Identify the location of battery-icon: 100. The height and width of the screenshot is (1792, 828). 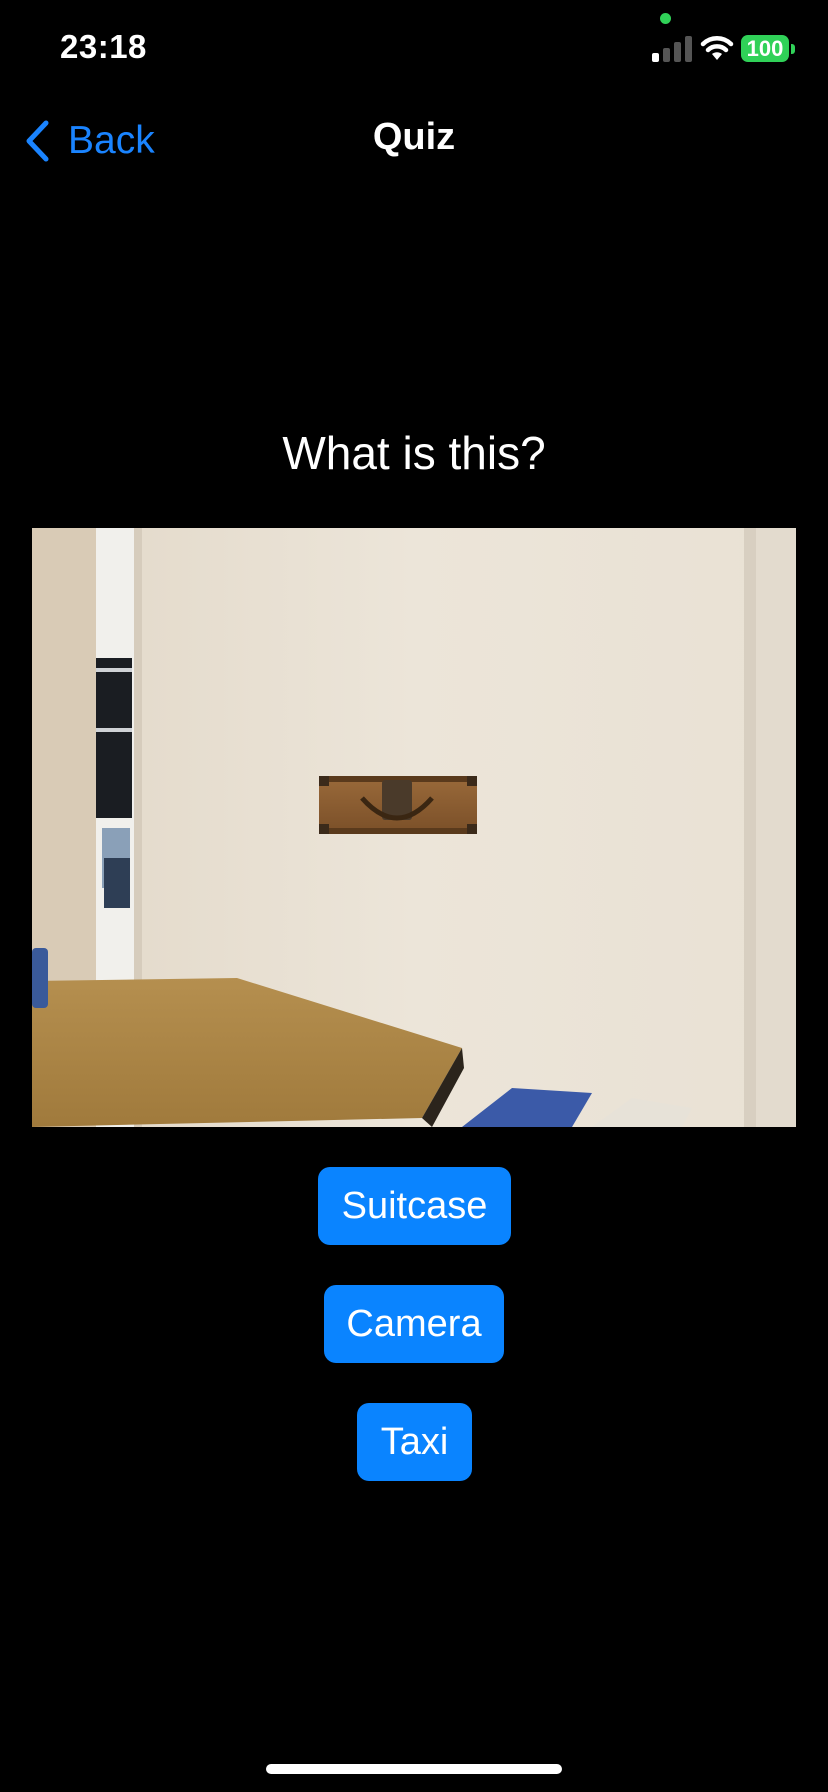
(765, 48).